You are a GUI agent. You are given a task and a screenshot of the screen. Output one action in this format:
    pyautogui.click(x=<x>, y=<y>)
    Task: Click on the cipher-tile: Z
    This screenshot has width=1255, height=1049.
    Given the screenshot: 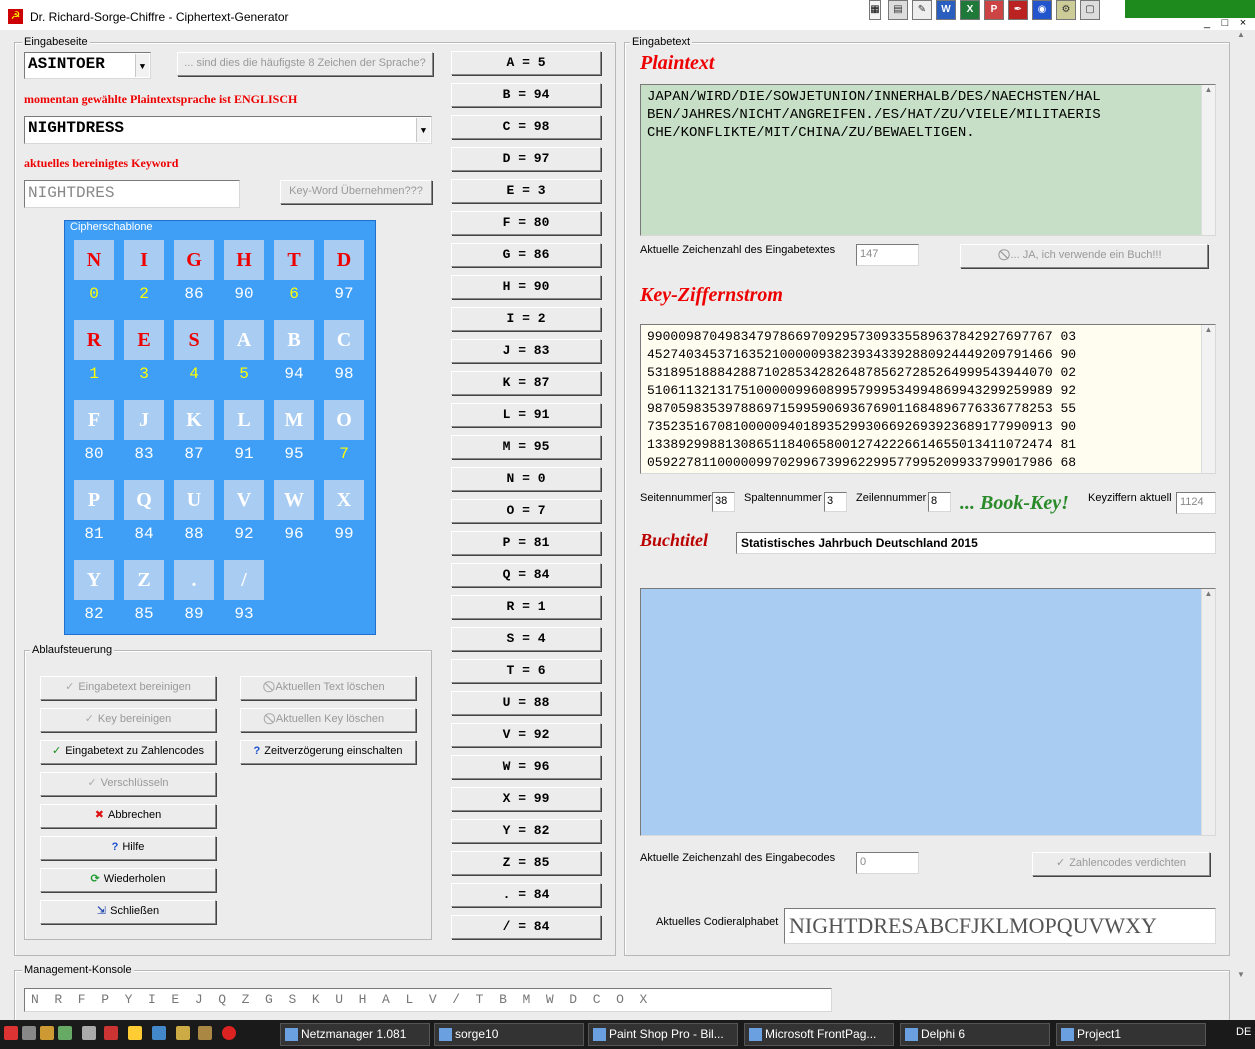 What is the action you would take?
    pyautogui.click(x=144, y=580)
    